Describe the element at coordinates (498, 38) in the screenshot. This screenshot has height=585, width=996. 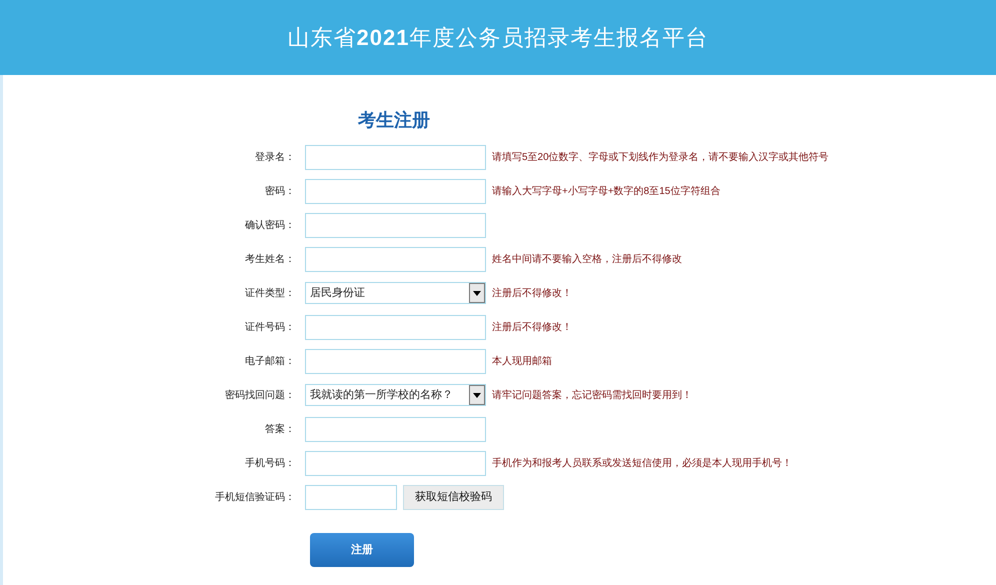
I see `header-title: 山东省2021年度公务员招录考生报名平台` at that location.